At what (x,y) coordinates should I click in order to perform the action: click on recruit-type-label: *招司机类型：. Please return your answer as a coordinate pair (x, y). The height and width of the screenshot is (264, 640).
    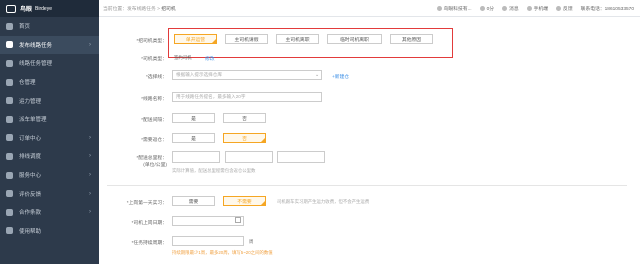
    Looking at the image, I should click on (151, 41).